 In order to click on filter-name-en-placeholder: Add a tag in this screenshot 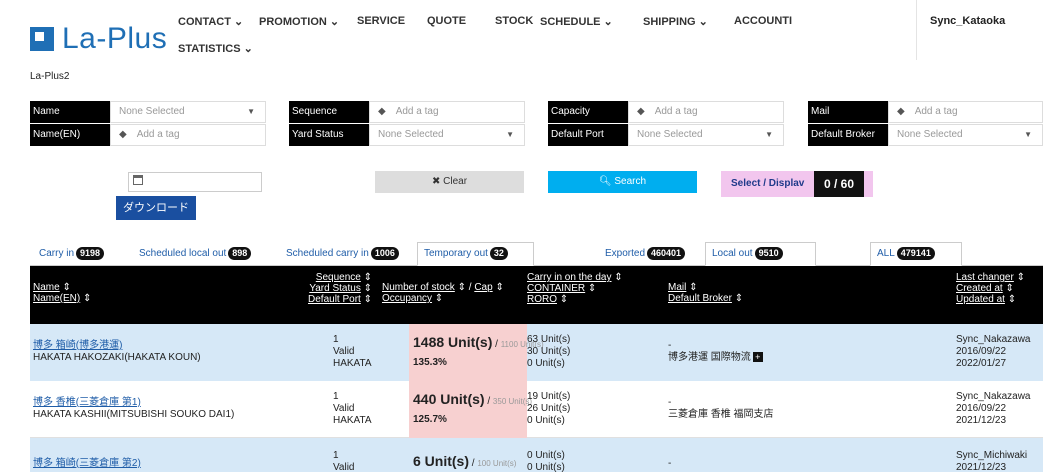, I will do `click(158, 134)`.